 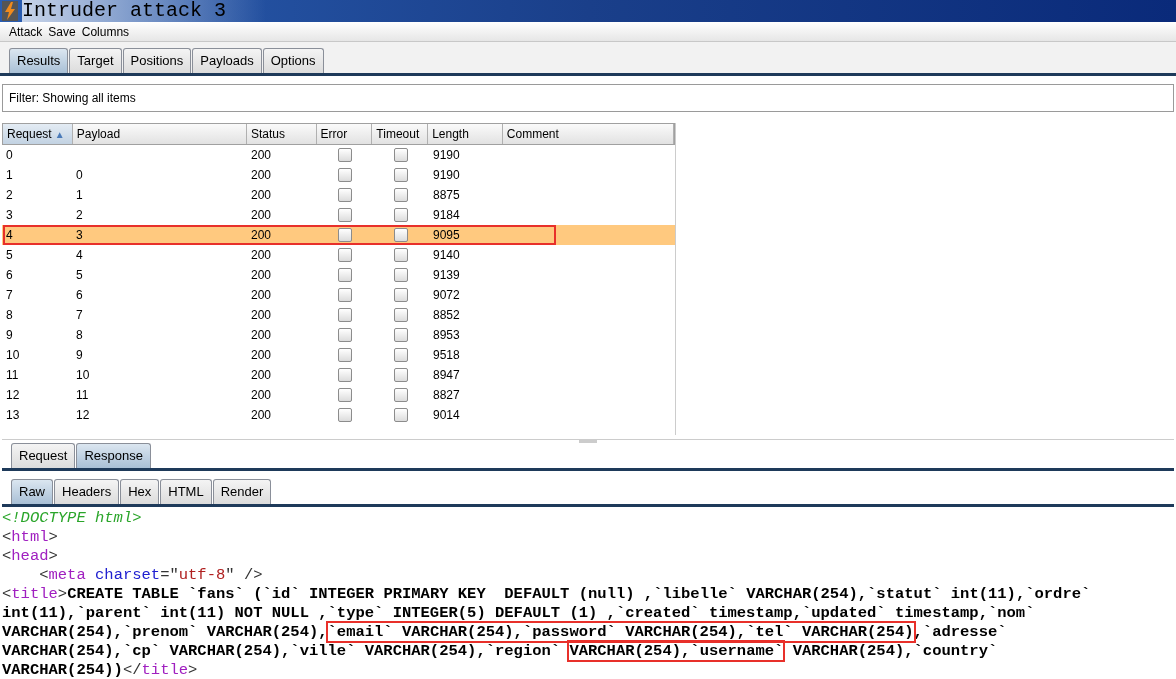 I want to click on tab: Render, so click(x=242, y=491).